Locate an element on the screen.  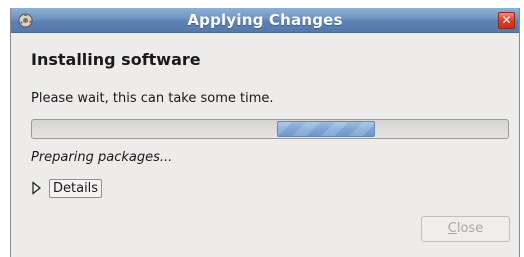
details-expander: Details is located at coordinates (67, 188).